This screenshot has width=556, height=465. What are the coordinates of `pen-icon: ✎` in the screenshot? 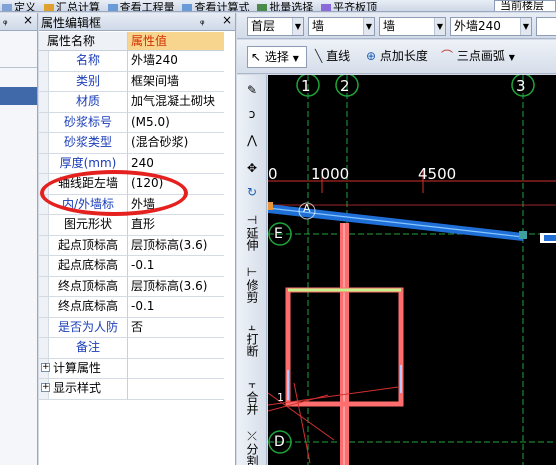 It's located at (252, 90).